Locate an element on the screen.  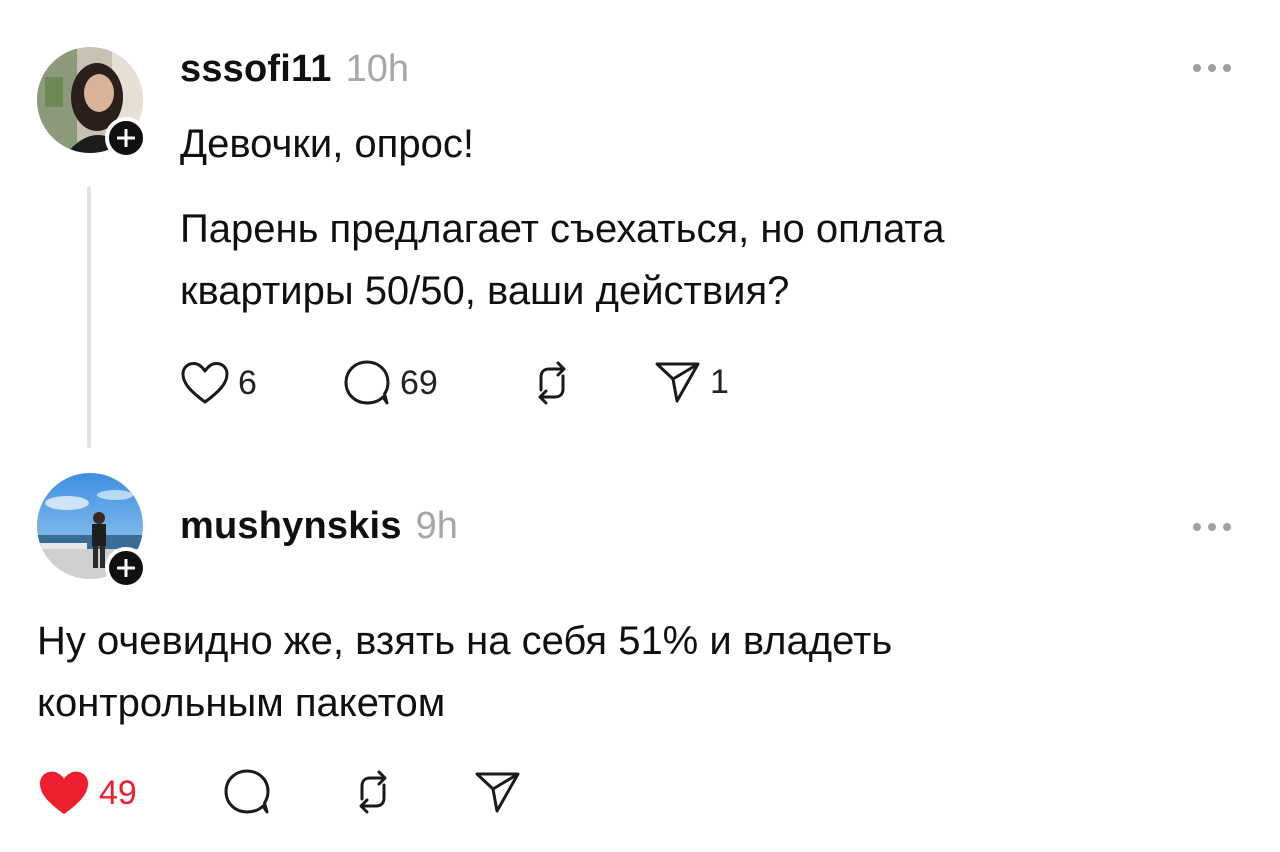
post-header: sssofi11 10h is located at coordinates (294, 69).